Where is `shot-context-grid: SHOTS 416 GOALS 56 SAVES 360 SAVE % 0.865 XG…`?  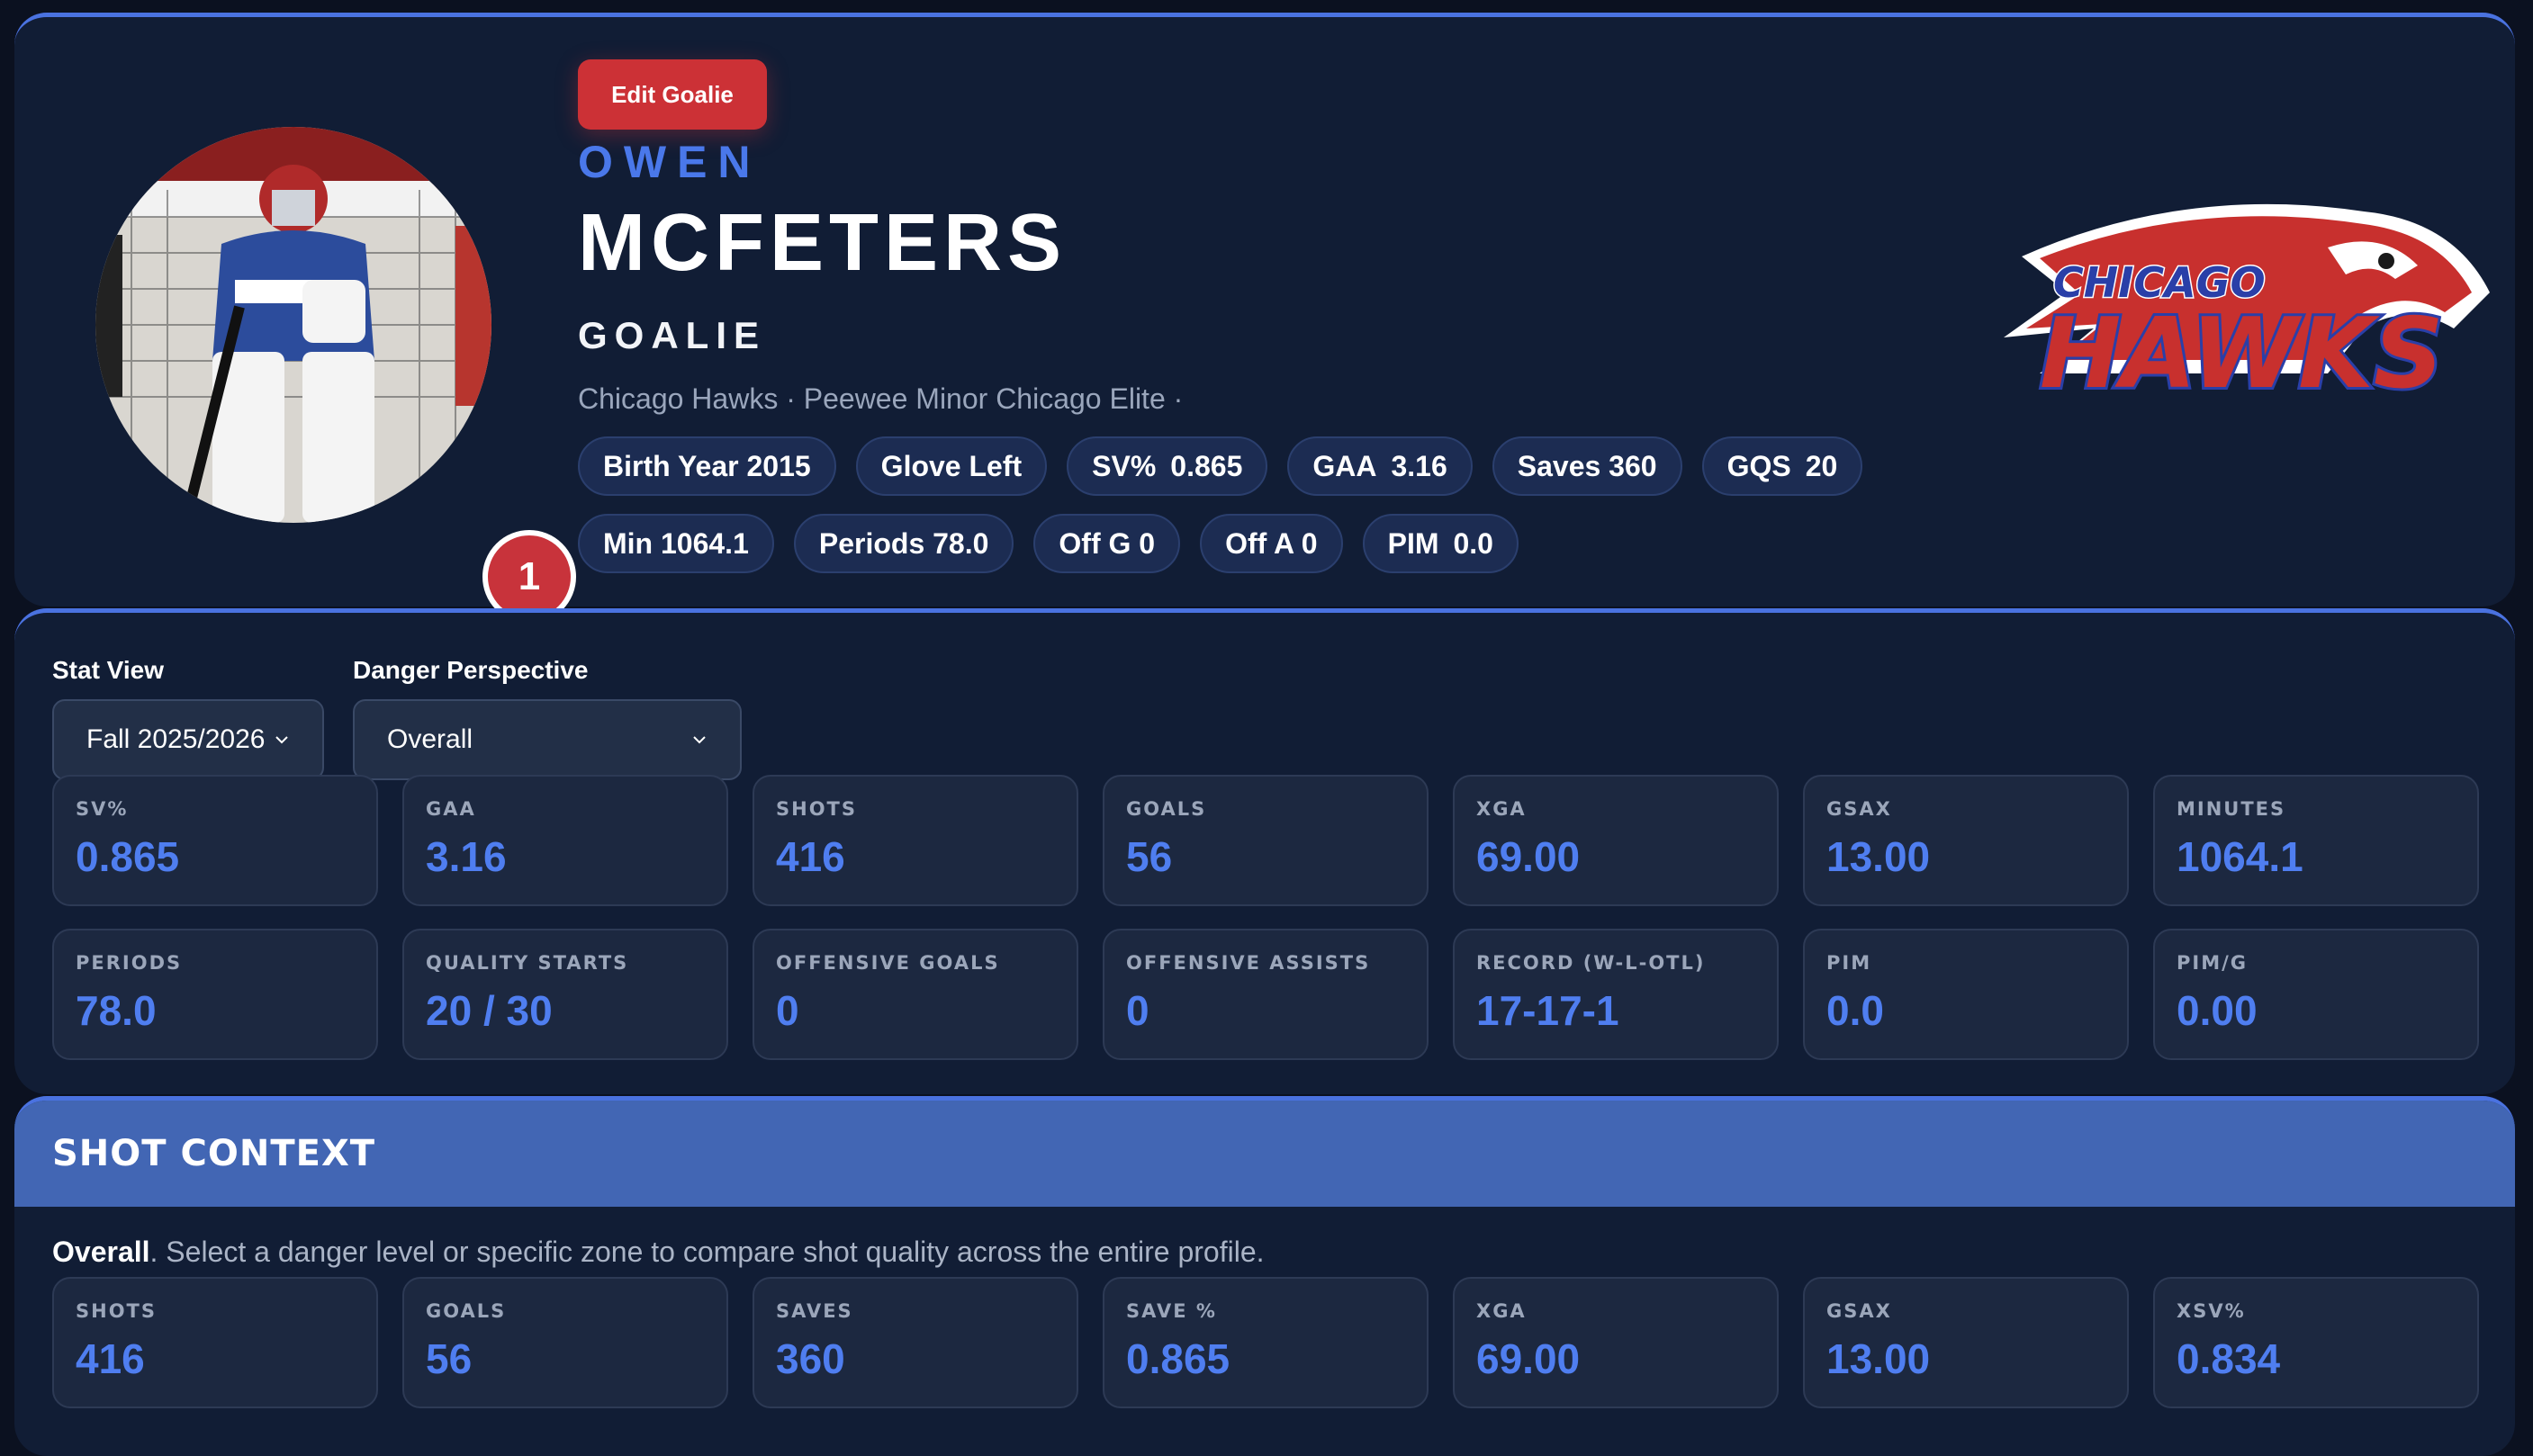
shot-context-grid: SHOTS 416 GOALS 56 SAVES 360 SAVE % 0.865 XG… is located at coordinates (1265, 1342).